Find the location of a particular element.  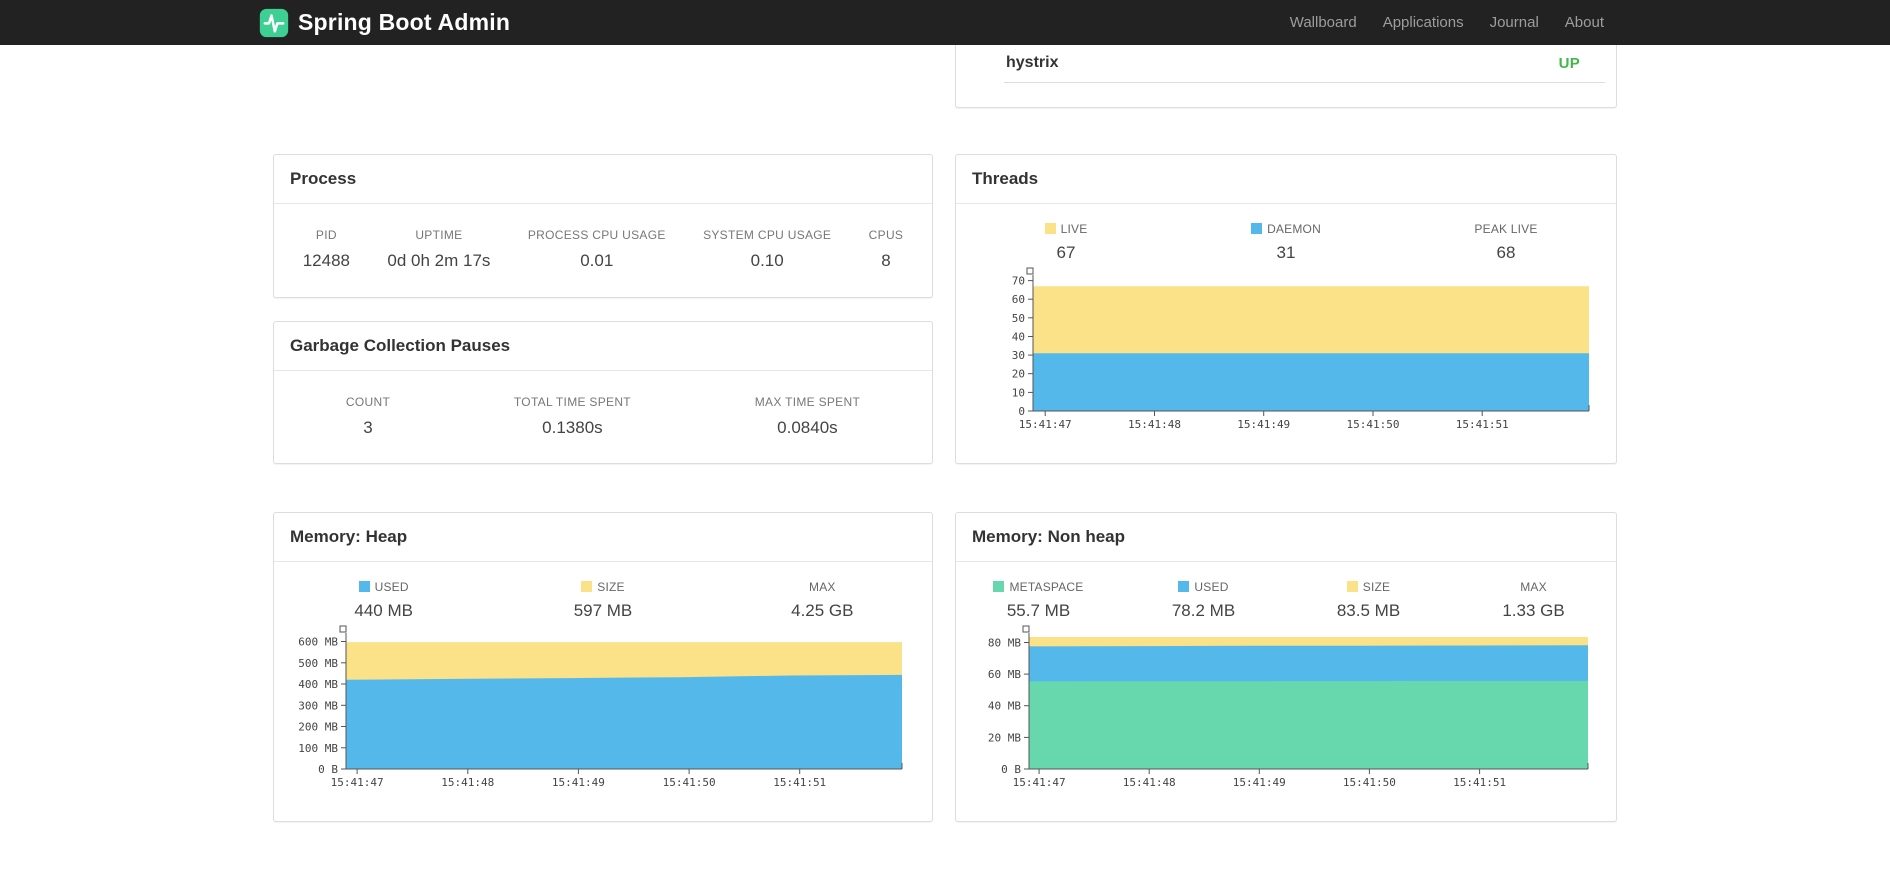

legend-value: 55.7 MB is located at coordinates (1038, 610).